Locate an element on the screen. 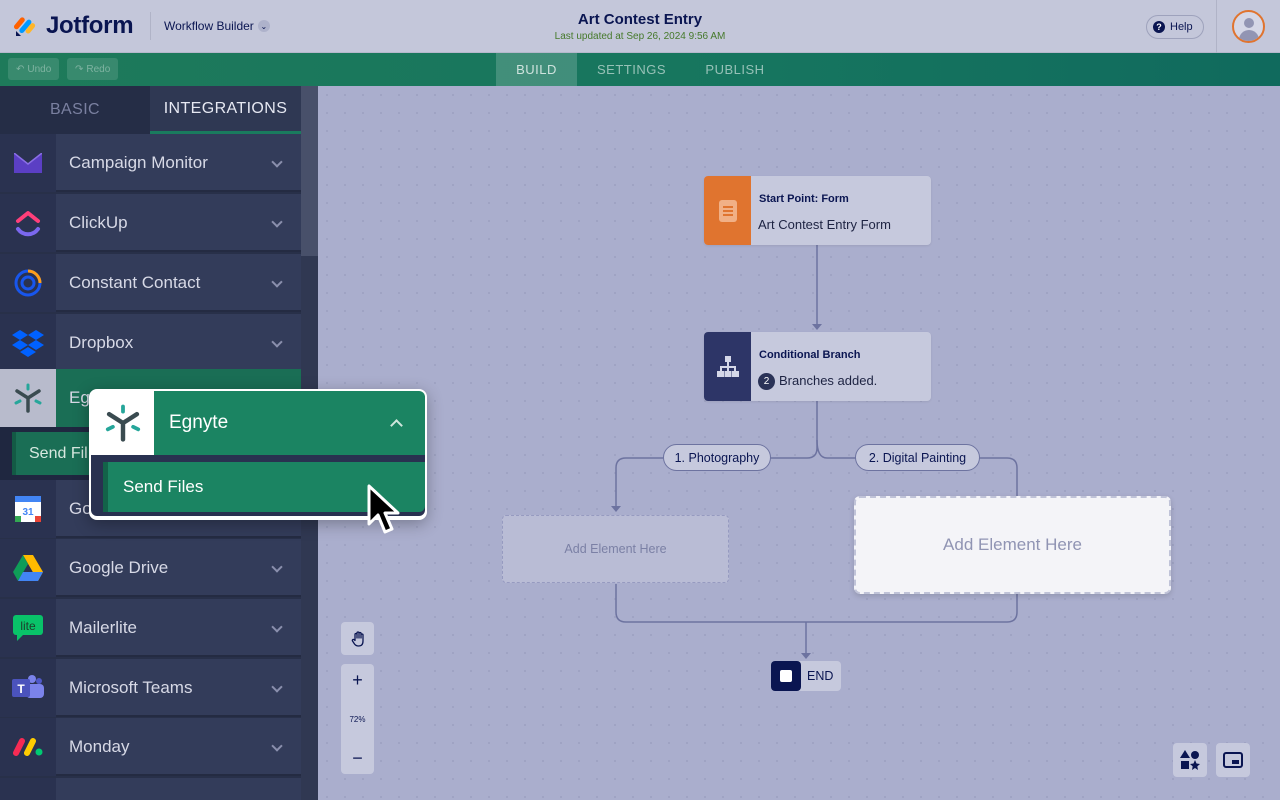 Image resolution: width=1280 pixels, height=800 pixels. end-label: END is located at coordinates (820, 676).